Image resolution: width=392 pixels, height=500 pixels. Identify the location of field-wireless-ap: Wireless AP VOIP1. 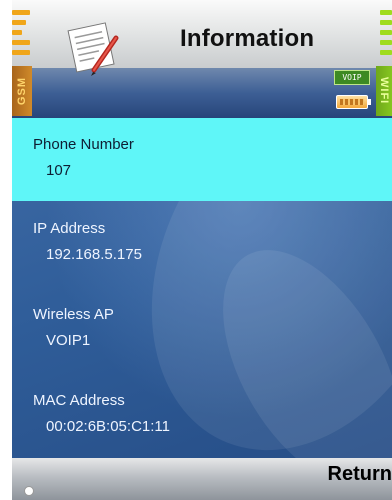
(202, 328).